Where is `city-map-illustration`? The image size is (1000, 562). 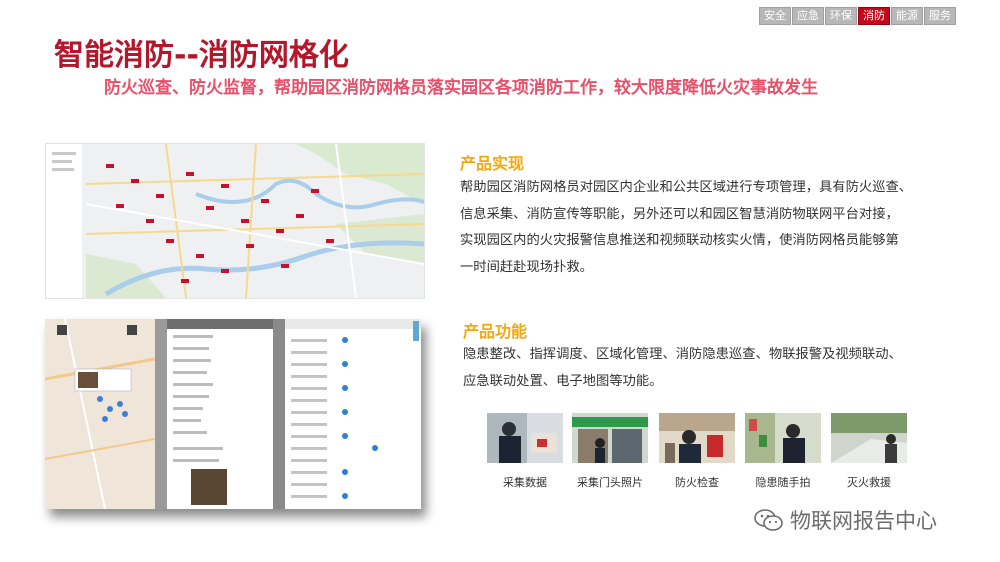 city-map-illustration is located at coordinates (235, 221).